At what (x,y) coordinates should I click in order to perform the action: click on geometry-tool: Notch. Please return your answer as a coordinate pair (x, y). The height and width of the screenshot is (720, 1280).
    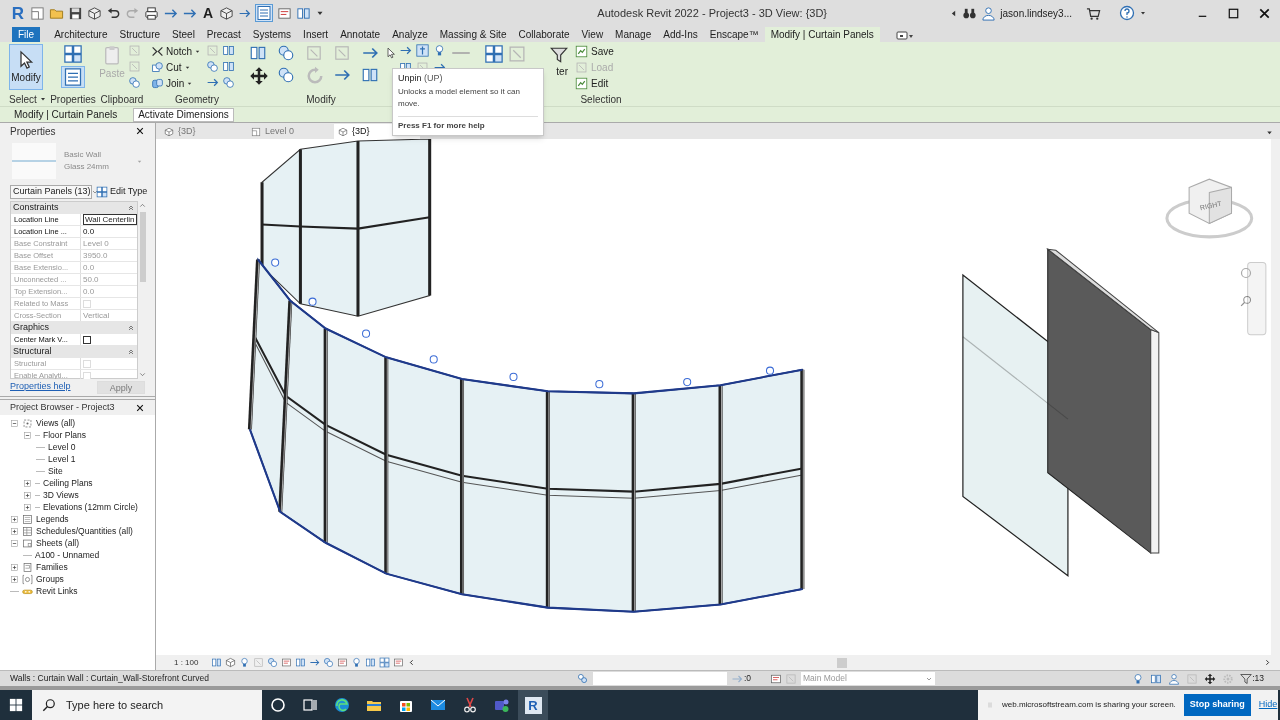
    Looking at the image, I should click on (176, 51).